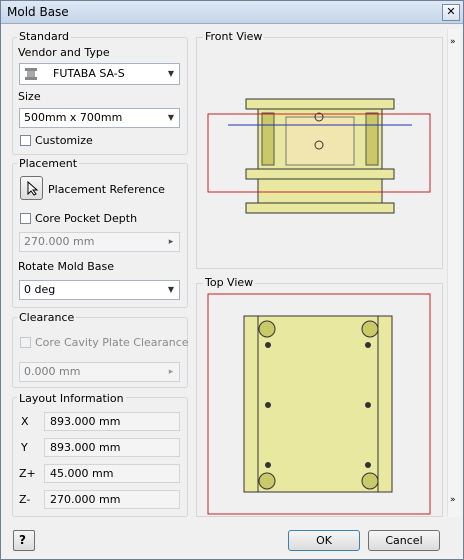  What do you see at coordinates (25, 499) in the screenshot?
I see `layout-zminus-label: Z-` at bounding box center [25, 499].